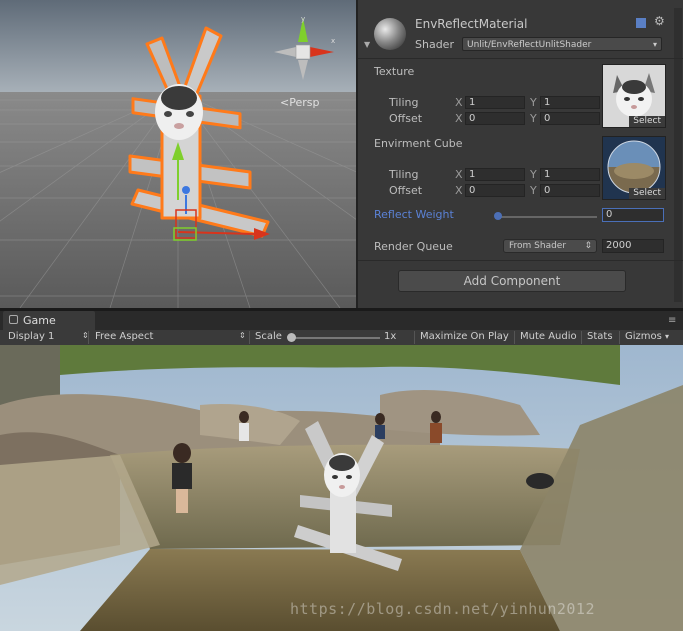 This screenshot has height=631, width=683. What do you see at coordinates (533, 102) in the screenshot?
I see `texture-tiling-y-label: Y` at bounding box center [533, 102].